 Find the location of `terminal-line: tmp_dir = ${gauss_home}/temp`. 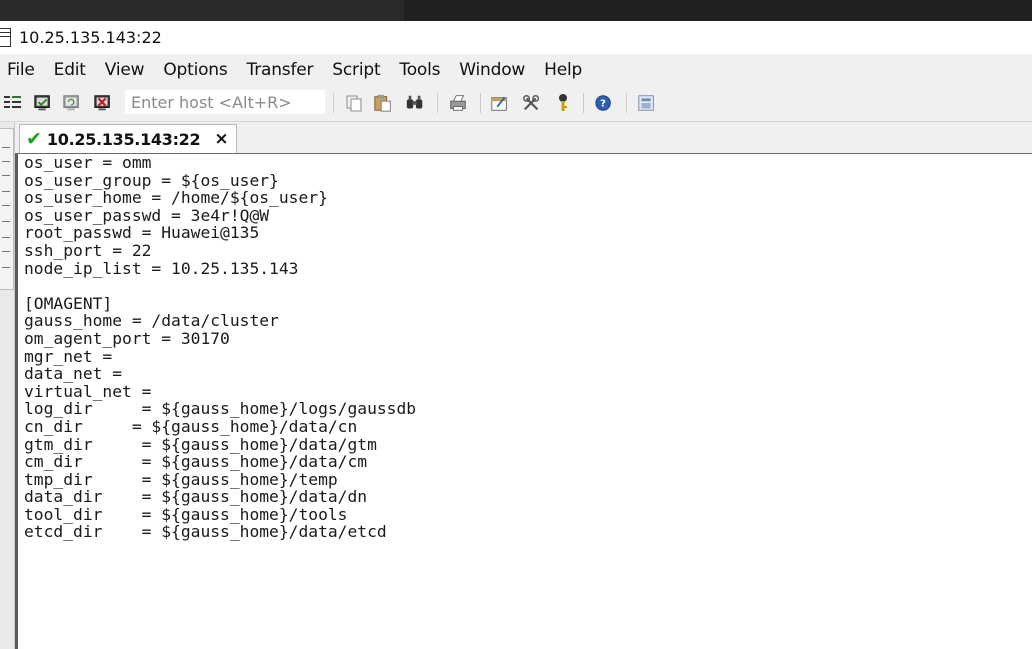

terminal-line: tmp_dir = ${gauss_home}/temp is located at coordinates (181, 479).